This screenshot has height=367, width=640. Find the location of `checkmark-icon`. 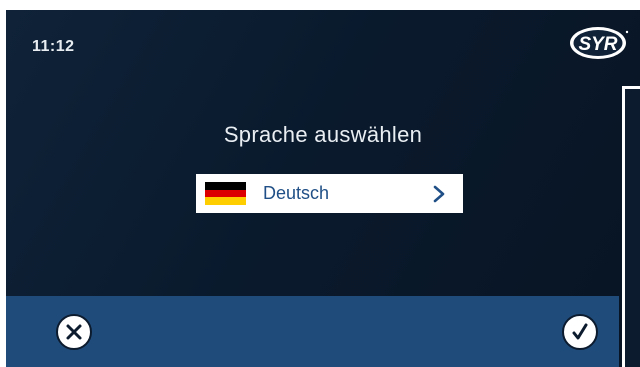

checkmark-icon is located at coordinates (580, 331).